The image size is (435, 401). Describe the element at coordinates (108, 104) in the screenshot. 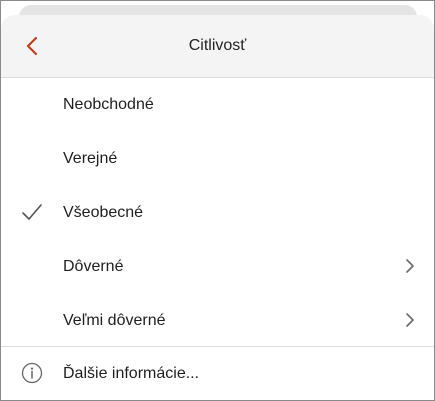

I see `item-label: Neobchodné` at that location.